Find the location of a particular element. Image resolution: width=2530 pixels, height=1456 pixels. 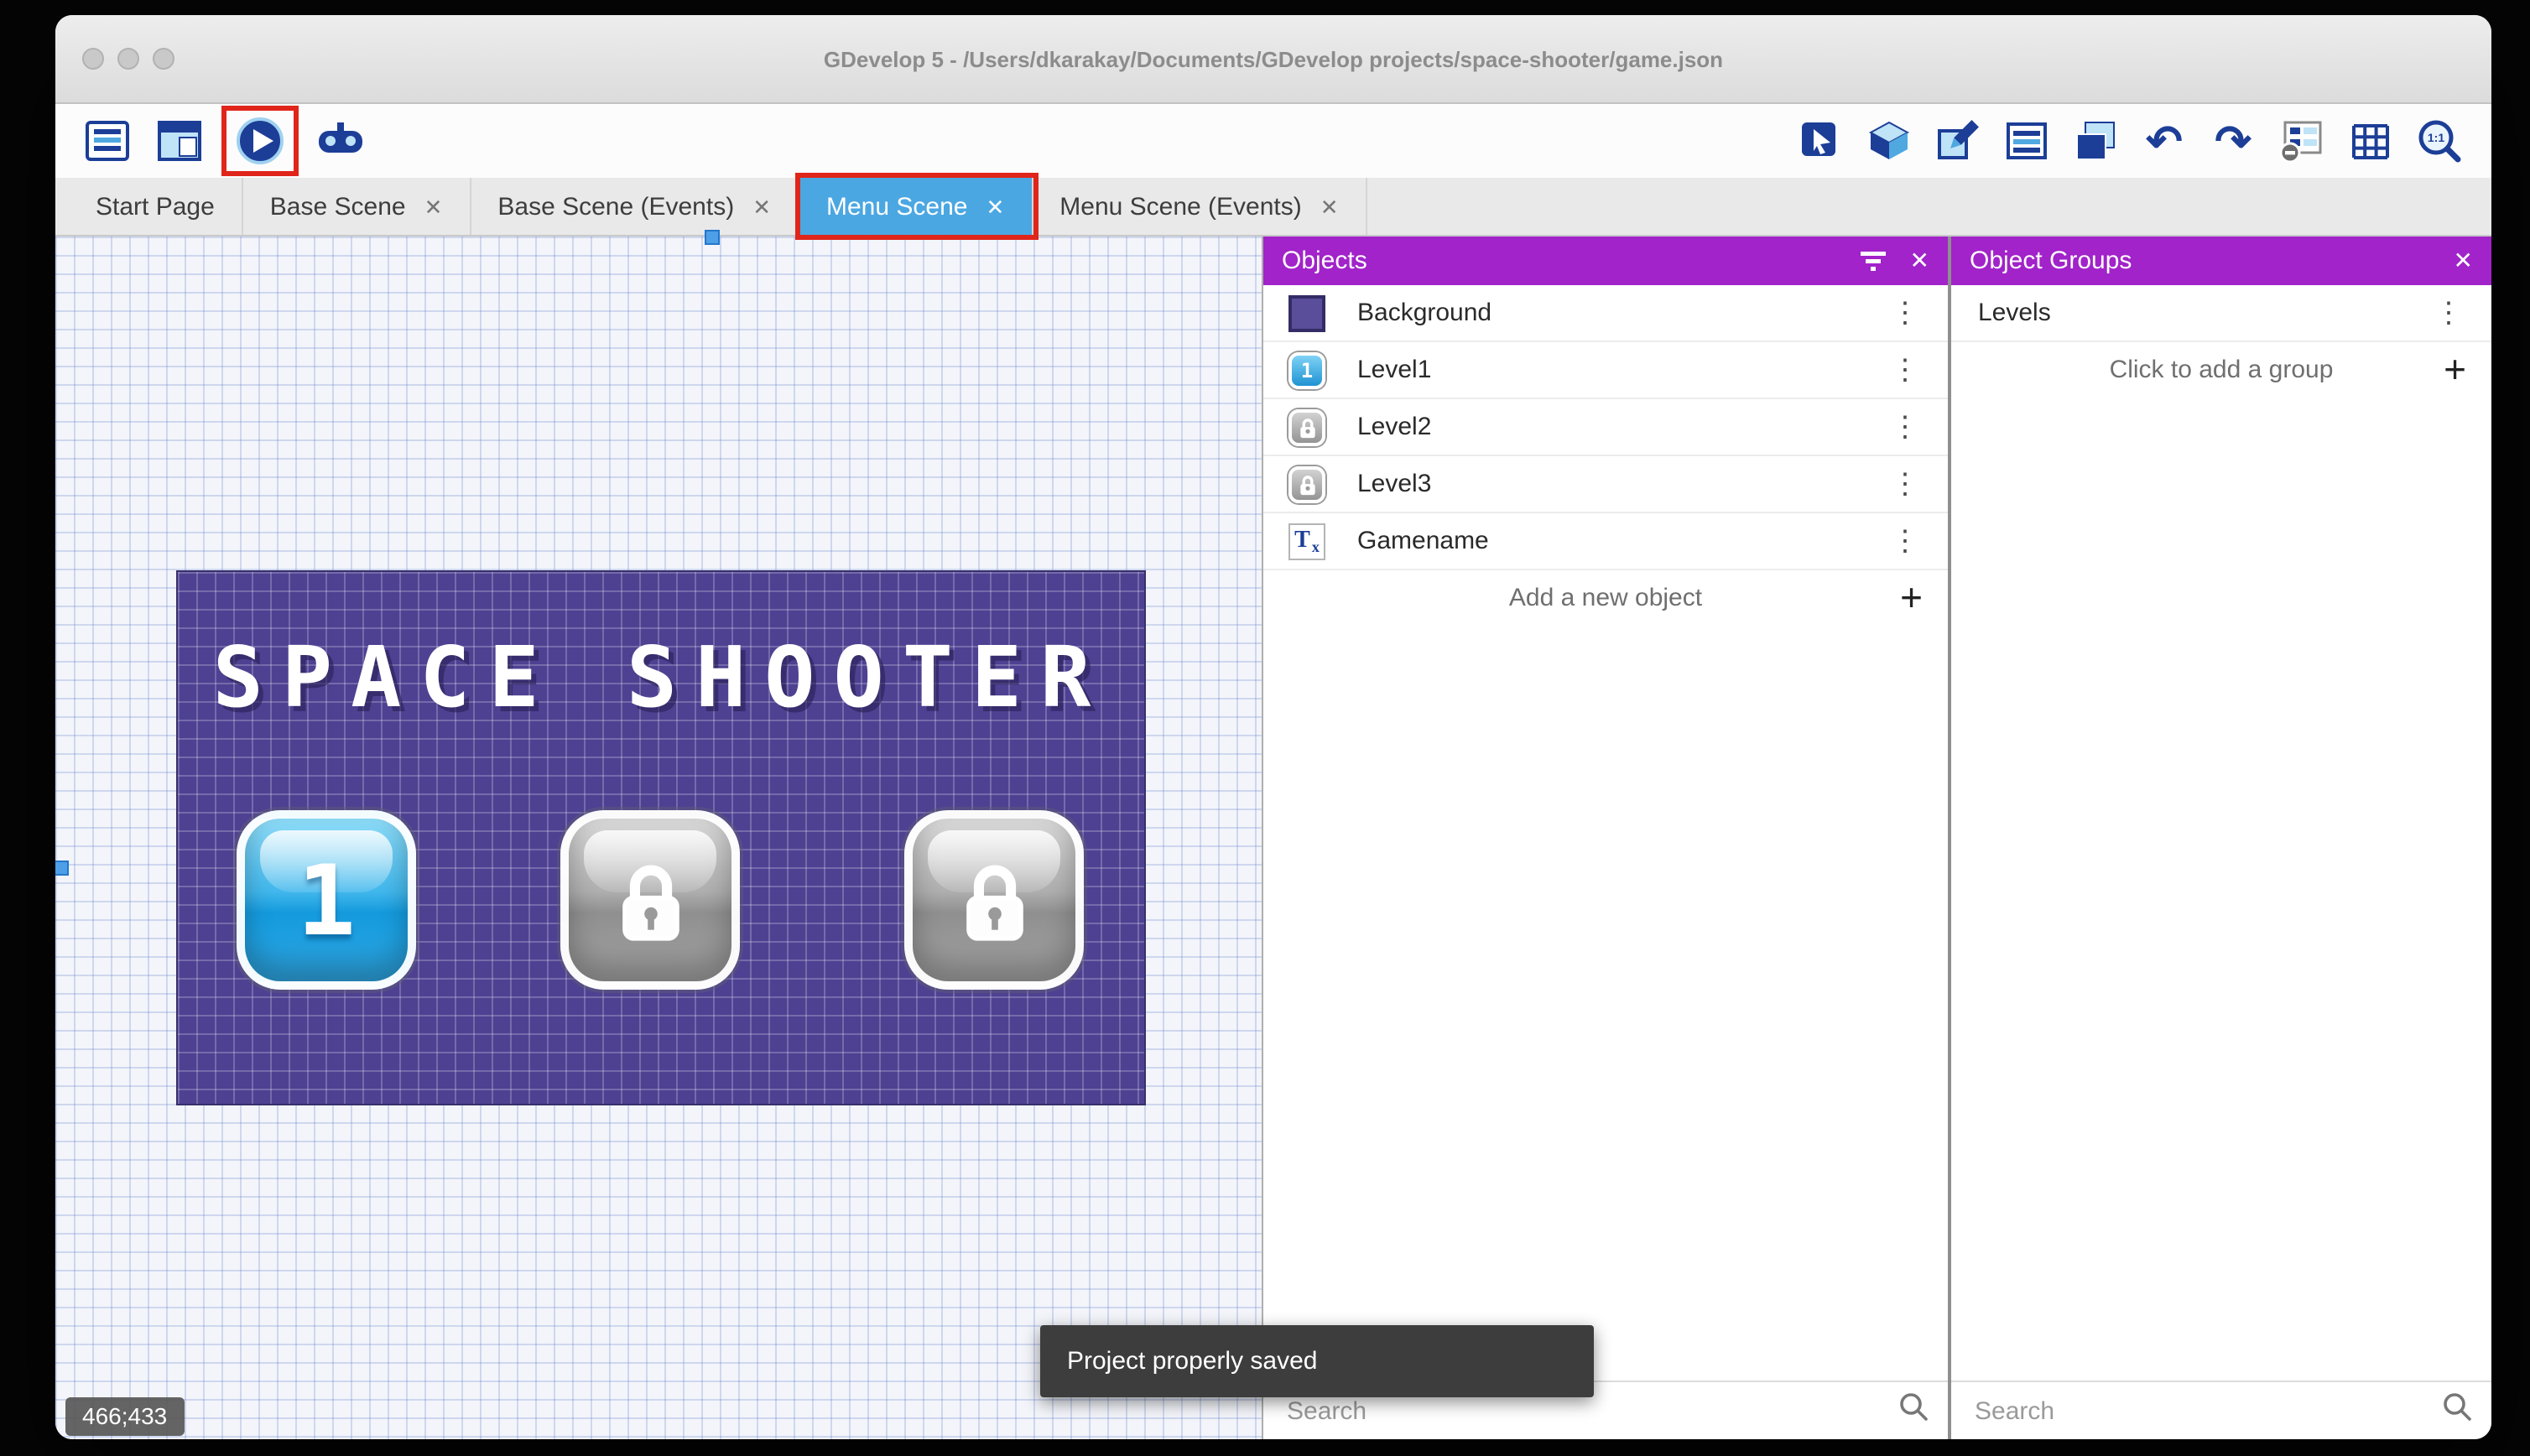

level2-locked-button-object is located at coordinates (650, 900).